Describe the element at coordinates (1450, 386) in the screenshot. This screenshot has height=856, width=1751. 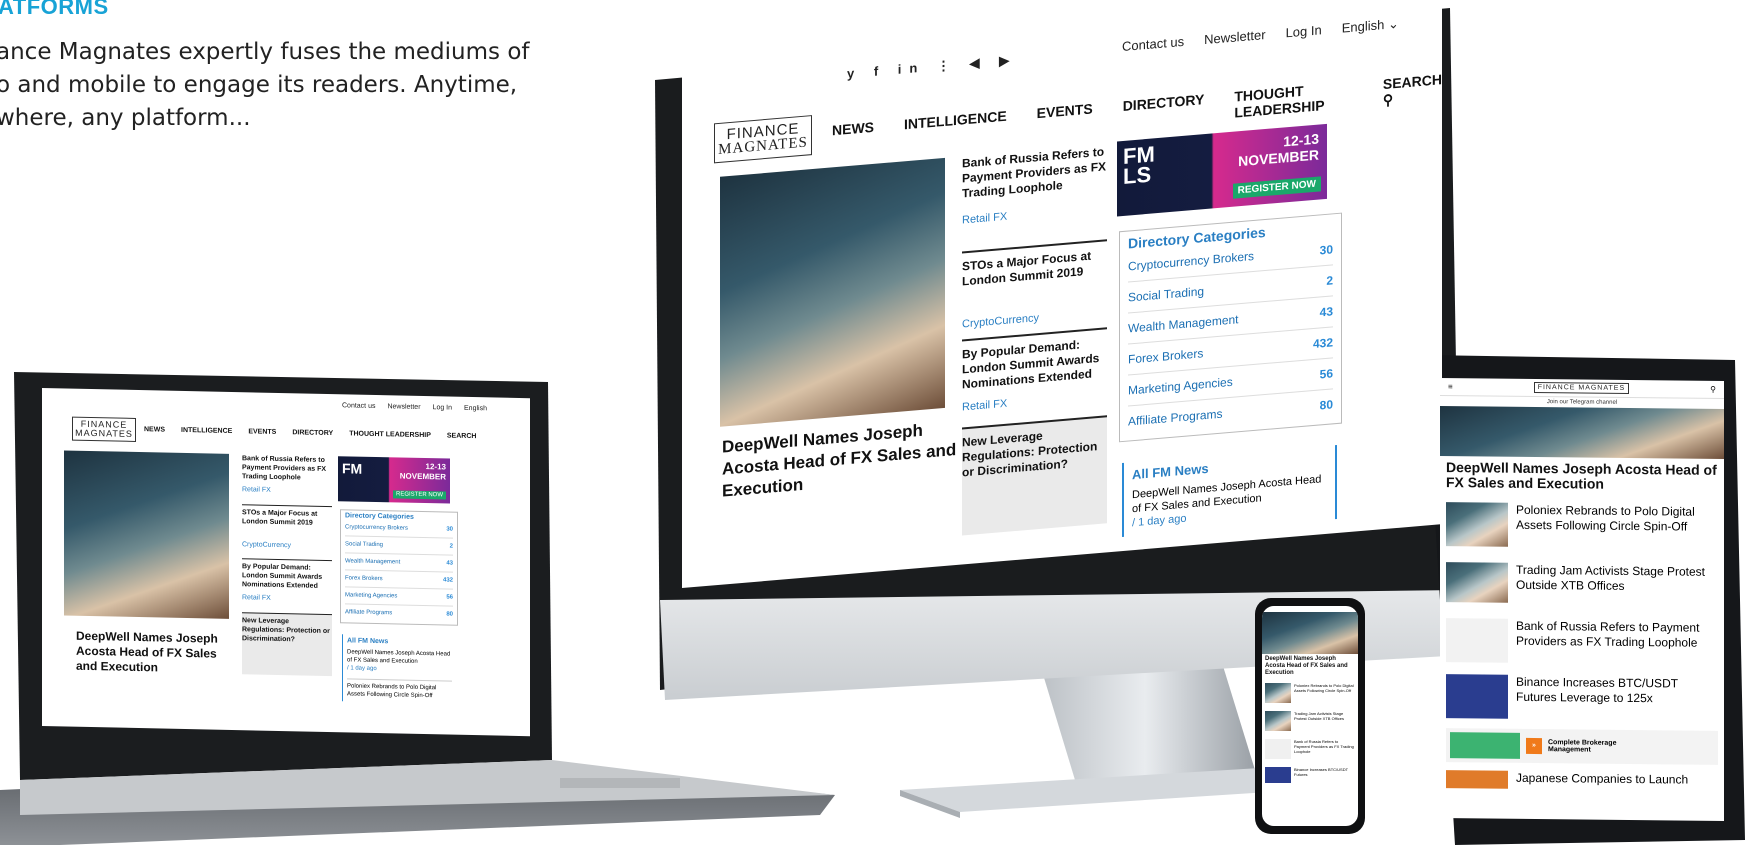
I see `menu-icon: ≡` at that location.